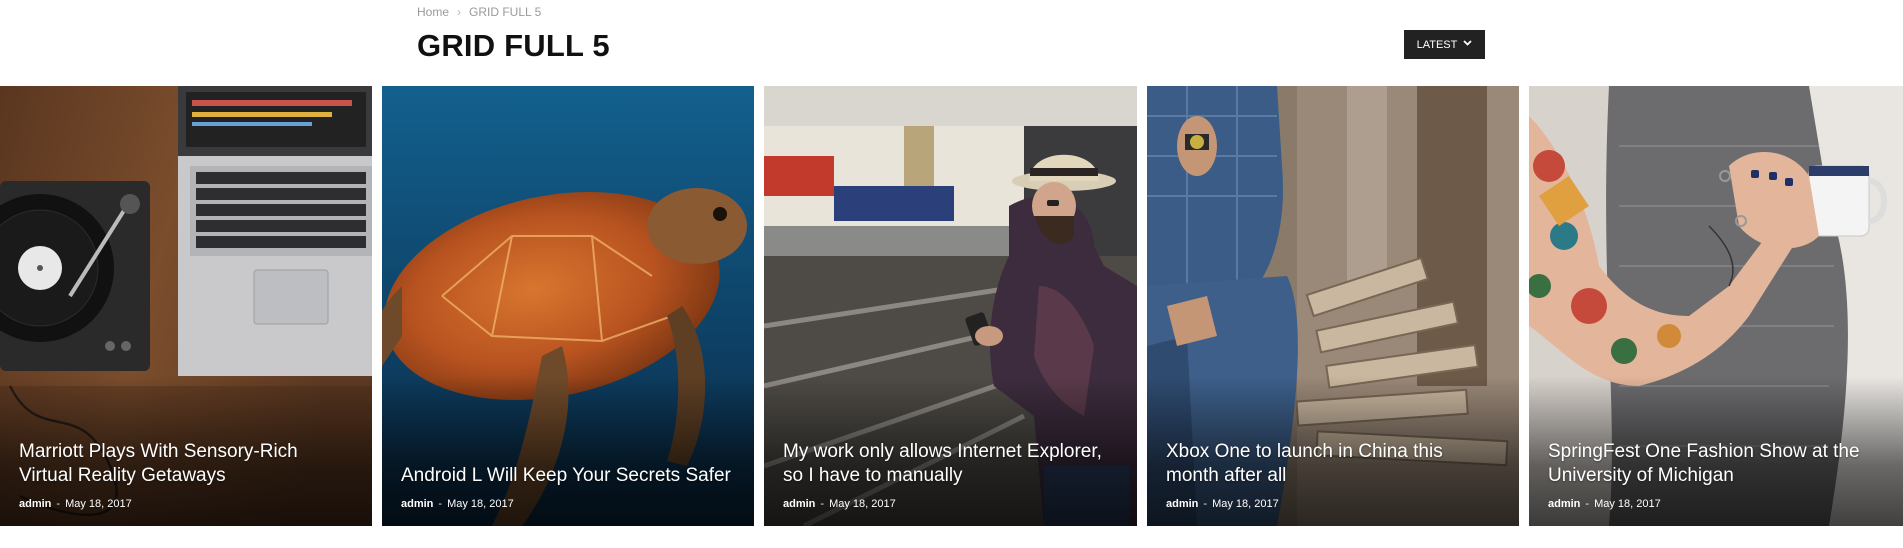 This screenshot has width=1903, height=548. What do you see at coordinates (505, 12) in the screenshot?
I see `breadcrumb-current: GRID FULL 5` at bounding box center [505, 12].